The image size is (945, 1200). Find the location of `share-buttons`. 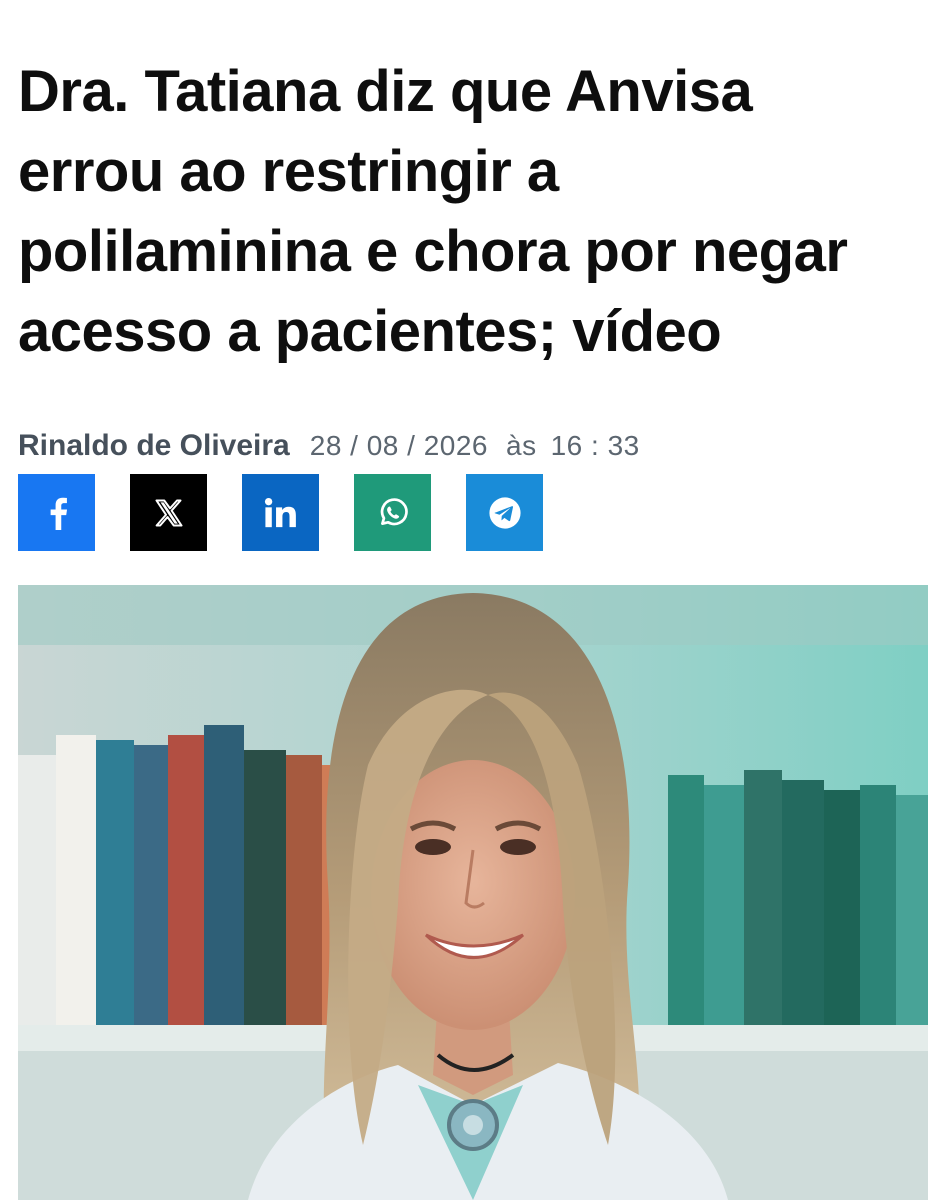

share-buttons is located at coordinates (298, 512).